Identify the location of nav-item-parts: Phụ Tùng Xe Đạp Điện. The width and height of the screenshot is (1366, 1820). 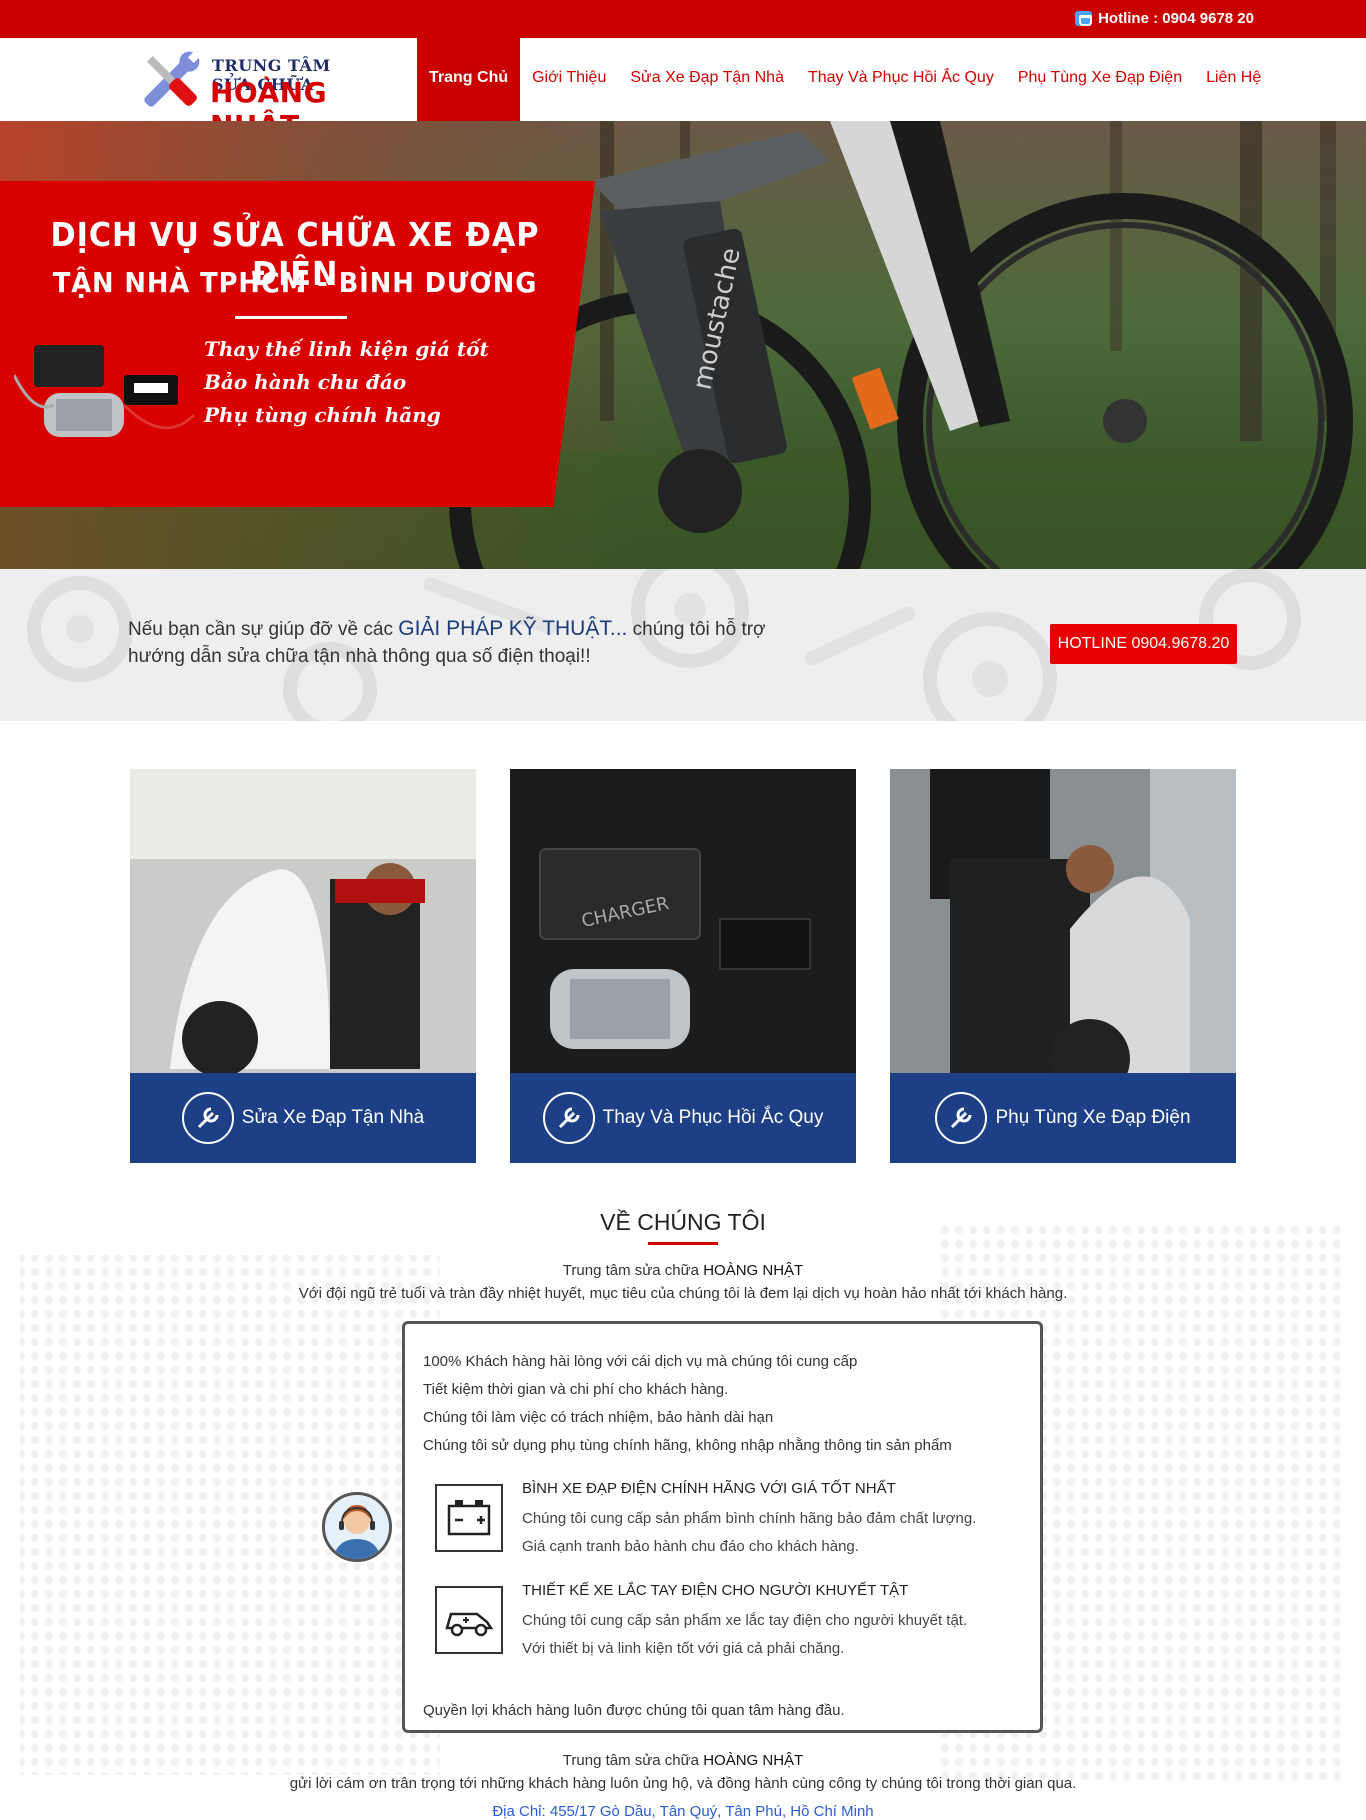
(1100, 79).